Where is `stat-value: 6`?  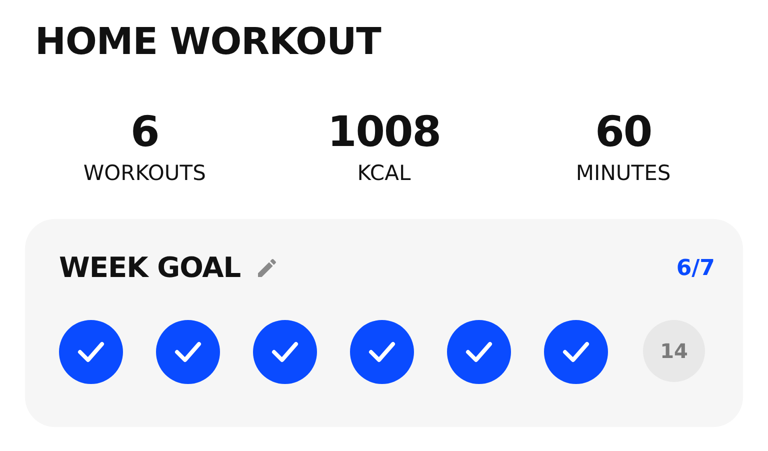 stat-value: 6 is located at coordinates (144, 132).